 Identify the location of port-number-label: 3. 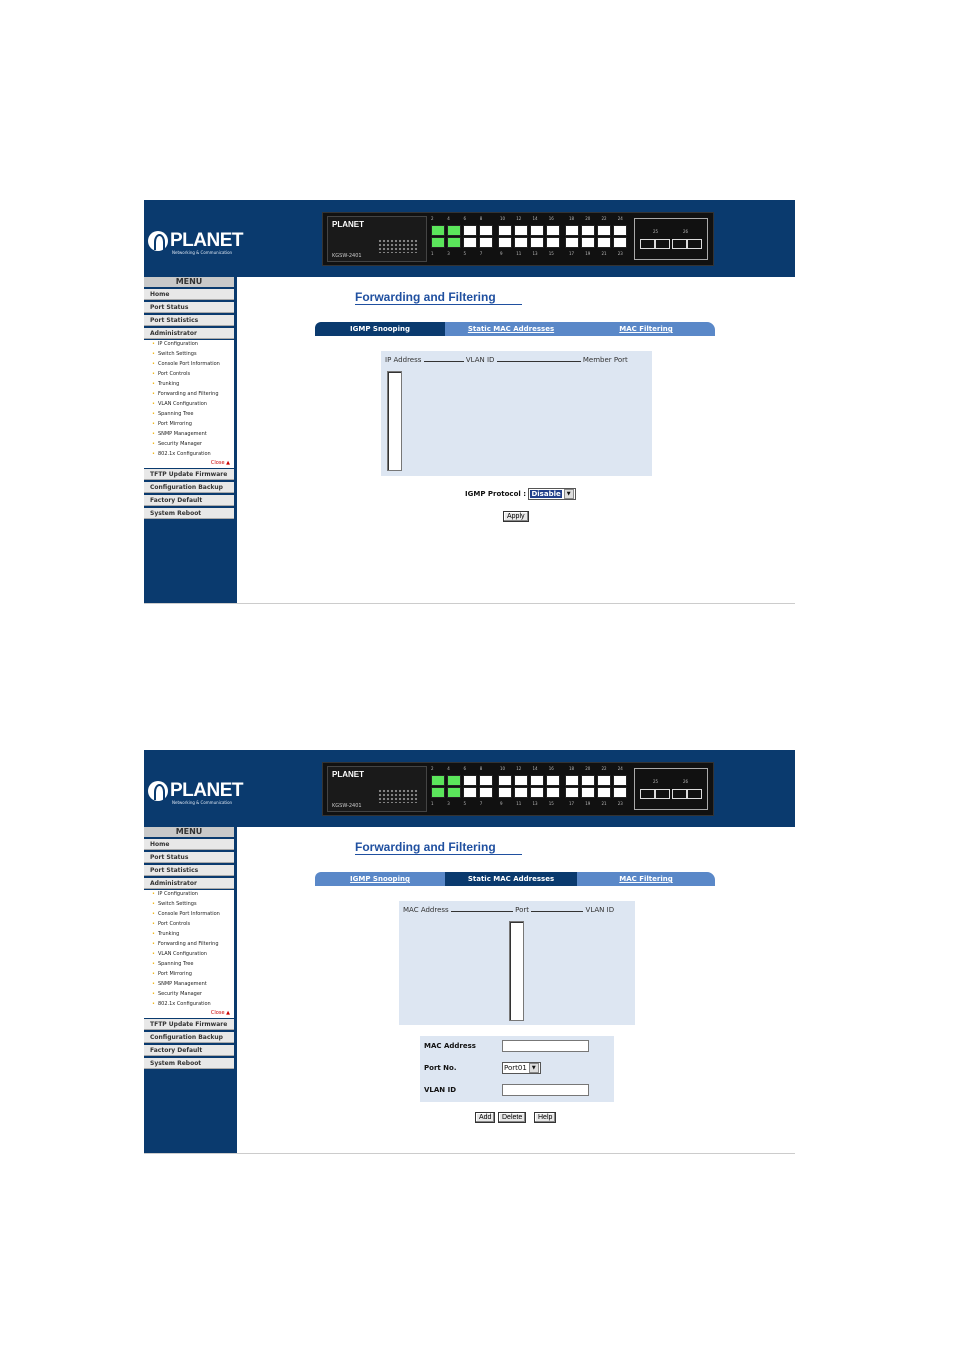
(448, 803).